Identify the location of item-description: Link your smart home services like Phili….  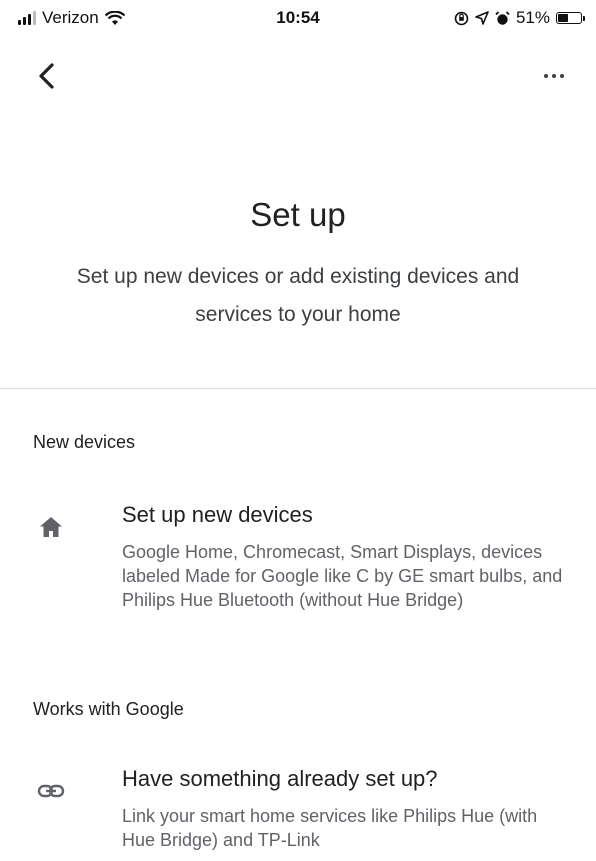
(330, 828).